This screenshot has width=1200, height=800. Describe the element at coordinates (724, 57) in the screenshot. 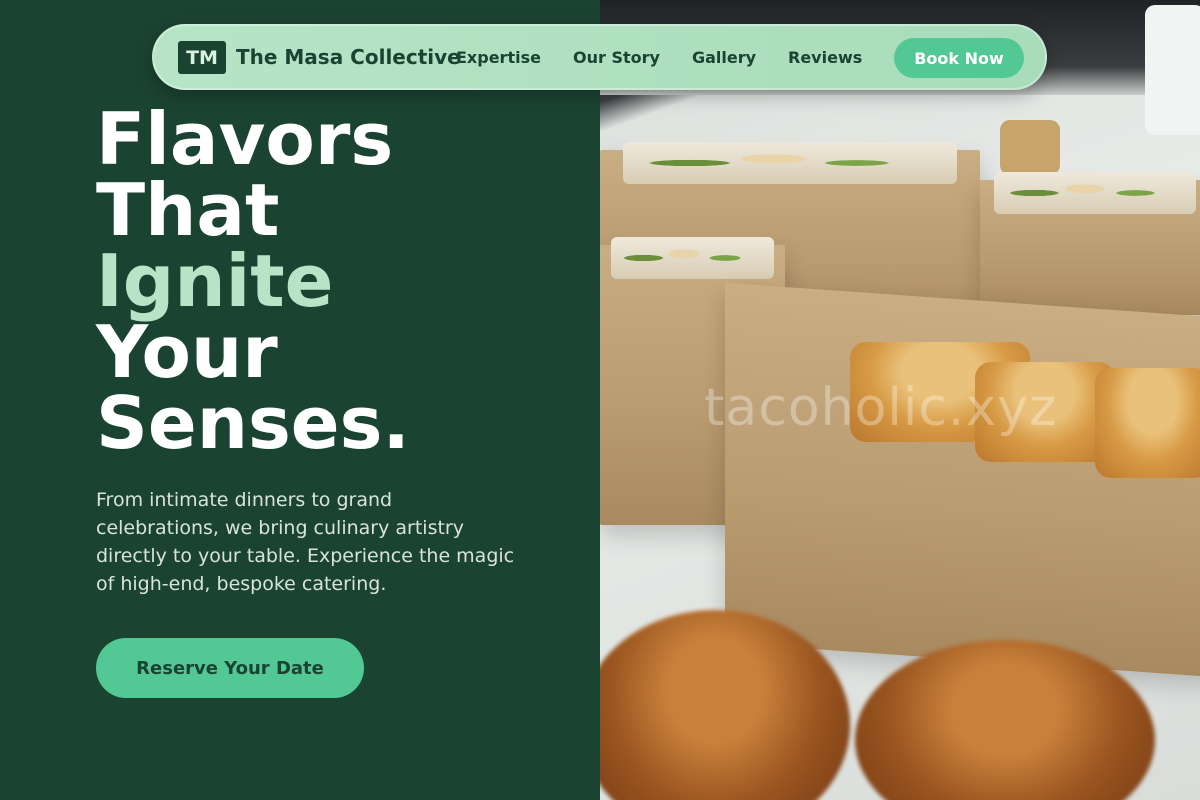

I see `nav-link-gallery: Gallery` at that location.